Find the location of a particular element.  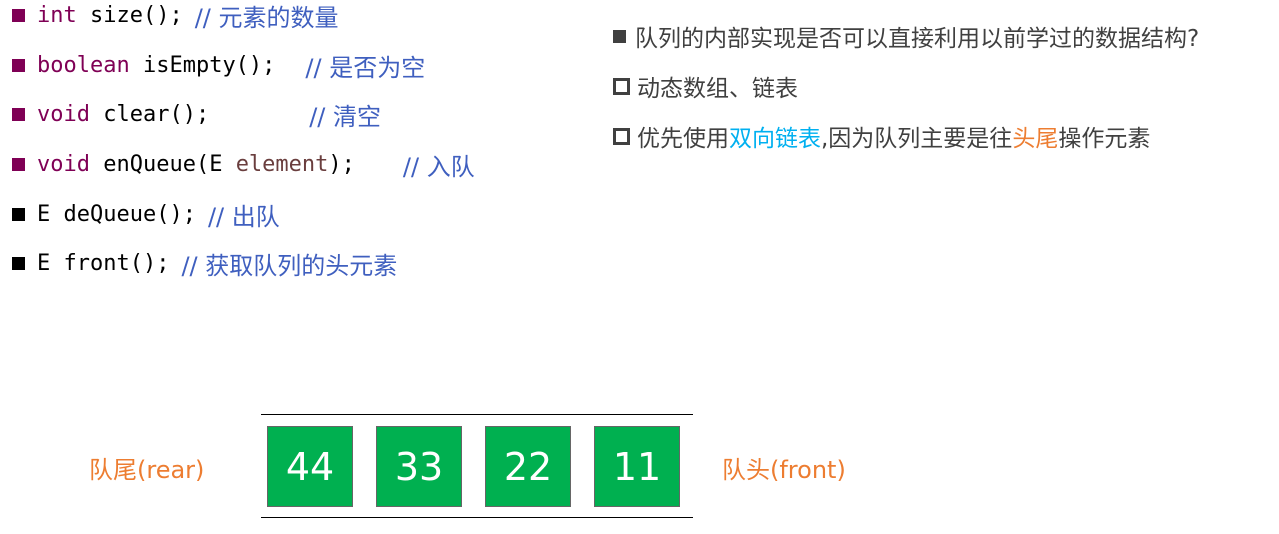

api-comment: // 出队 is located at coordinates (243, 216).